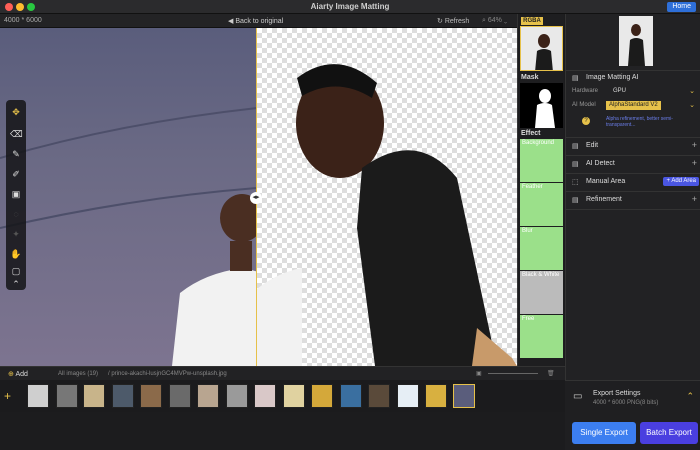  I want to click on effect-free: Free, so click(541, 337).